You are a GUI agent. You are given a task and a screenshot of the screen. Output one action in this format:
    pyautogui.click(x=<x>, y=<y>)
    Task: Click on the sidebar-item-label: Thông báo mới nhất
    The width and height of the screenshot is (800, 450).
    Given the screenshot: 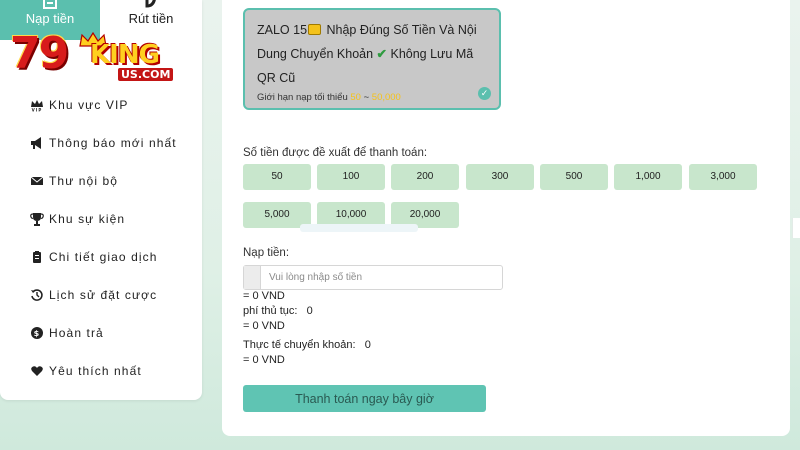 What is the action you would take?
    pyautogui.click(x=113, y=143)
    